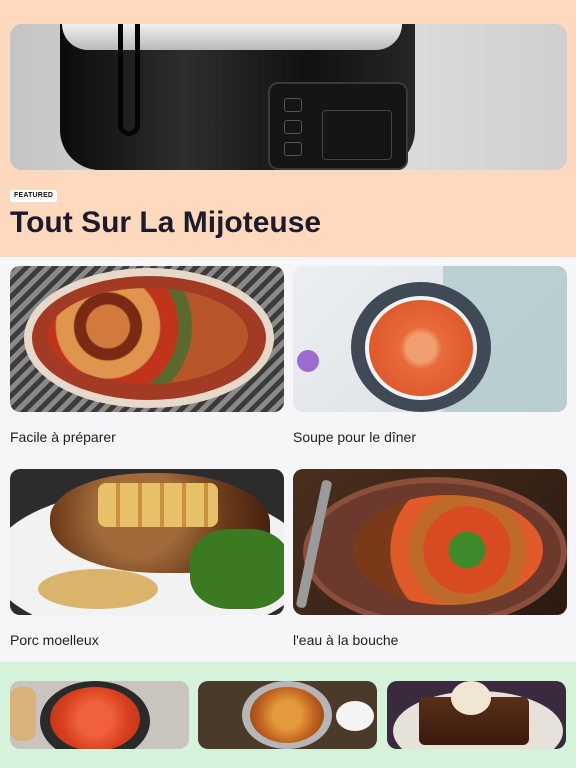 Image resolution: width=576 pixels, height=768 pixels. What do you see at coordinates (23, 714) in the screenshot?
I see `ginger` at bounding box center [23, 714].